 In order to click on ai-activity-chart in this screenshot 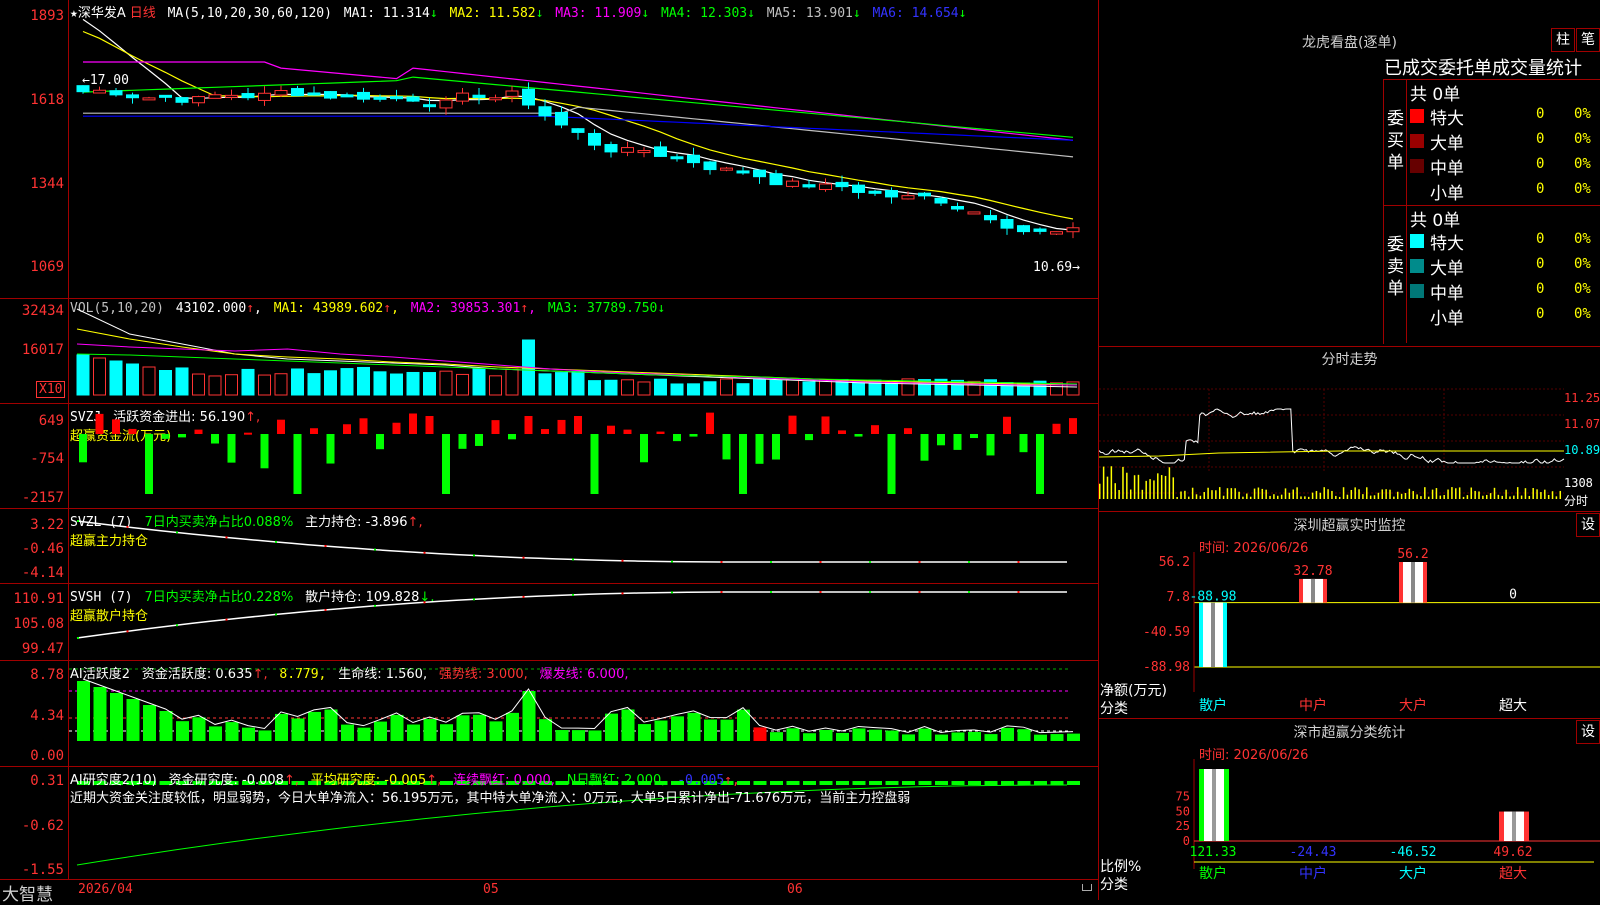, I will do `click(583, 713)`.